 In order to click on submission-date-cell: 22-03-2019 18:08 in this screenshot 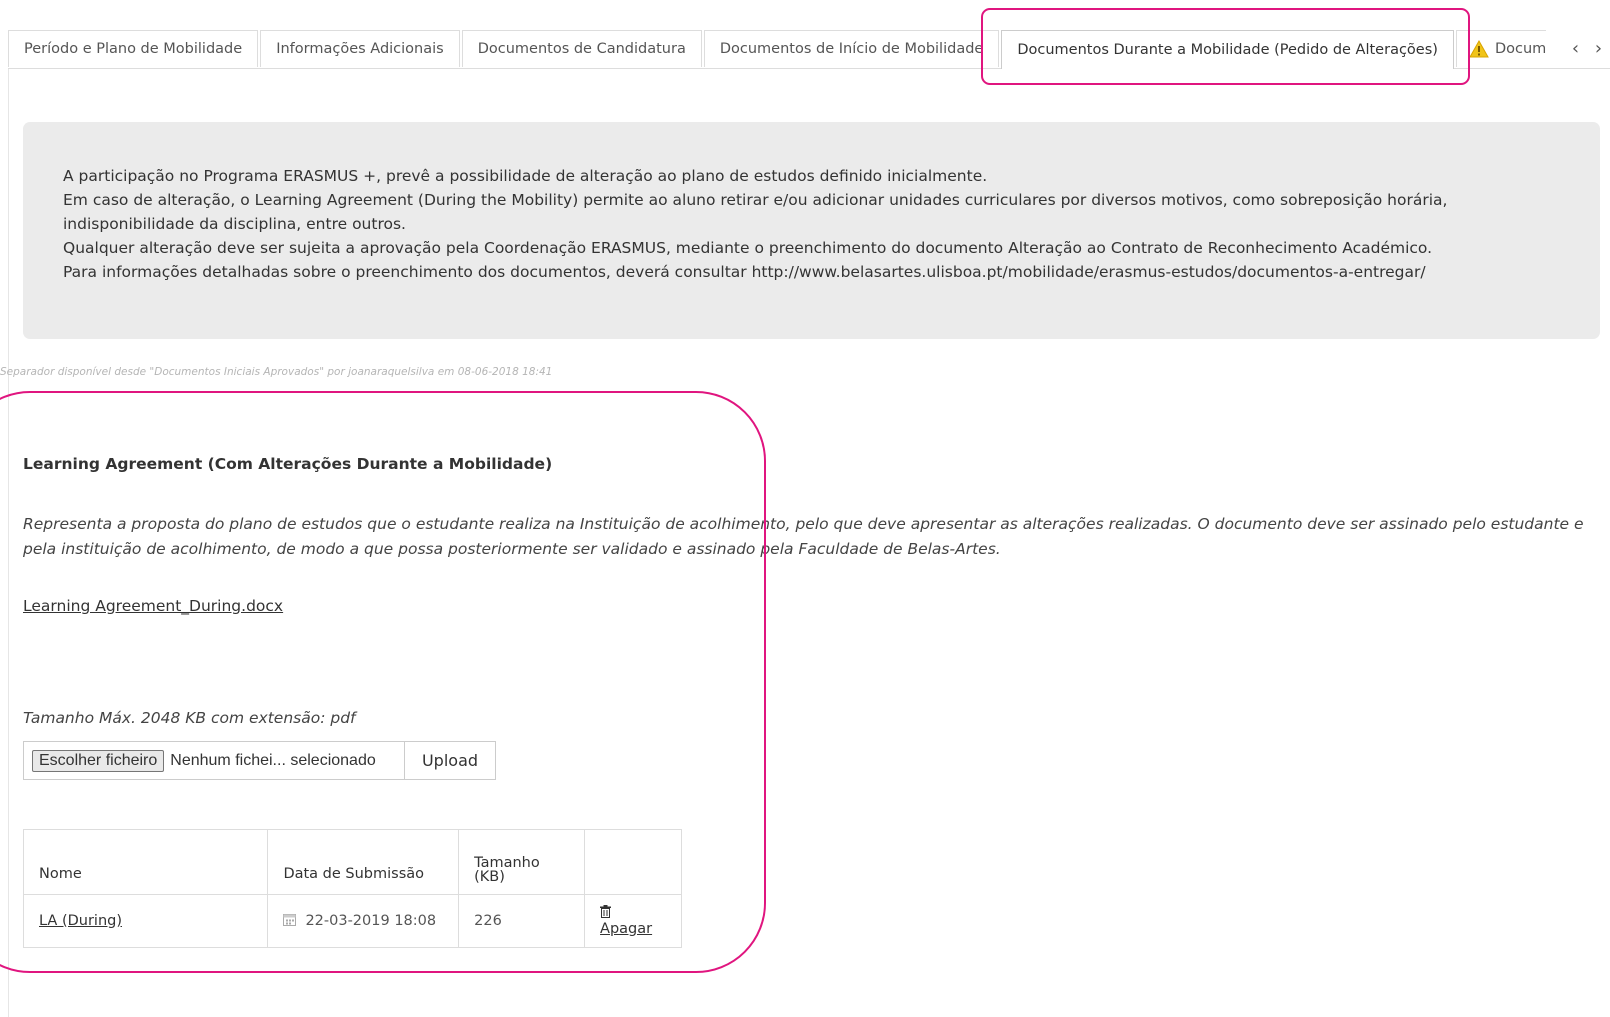, I will do `click(363, 921)`.